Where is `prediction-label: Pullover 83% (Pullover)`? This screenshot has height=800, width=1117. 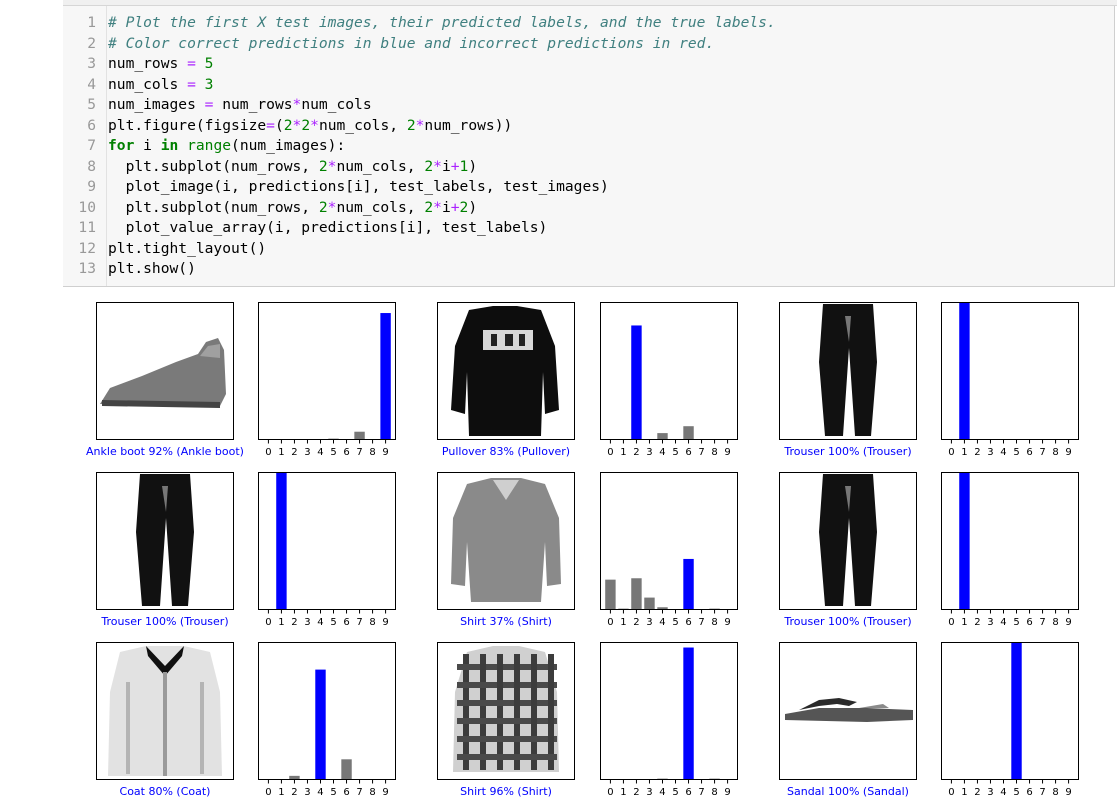 prediction-label: Pullover 83% (Pullover) is located at coordinates (506, 451).